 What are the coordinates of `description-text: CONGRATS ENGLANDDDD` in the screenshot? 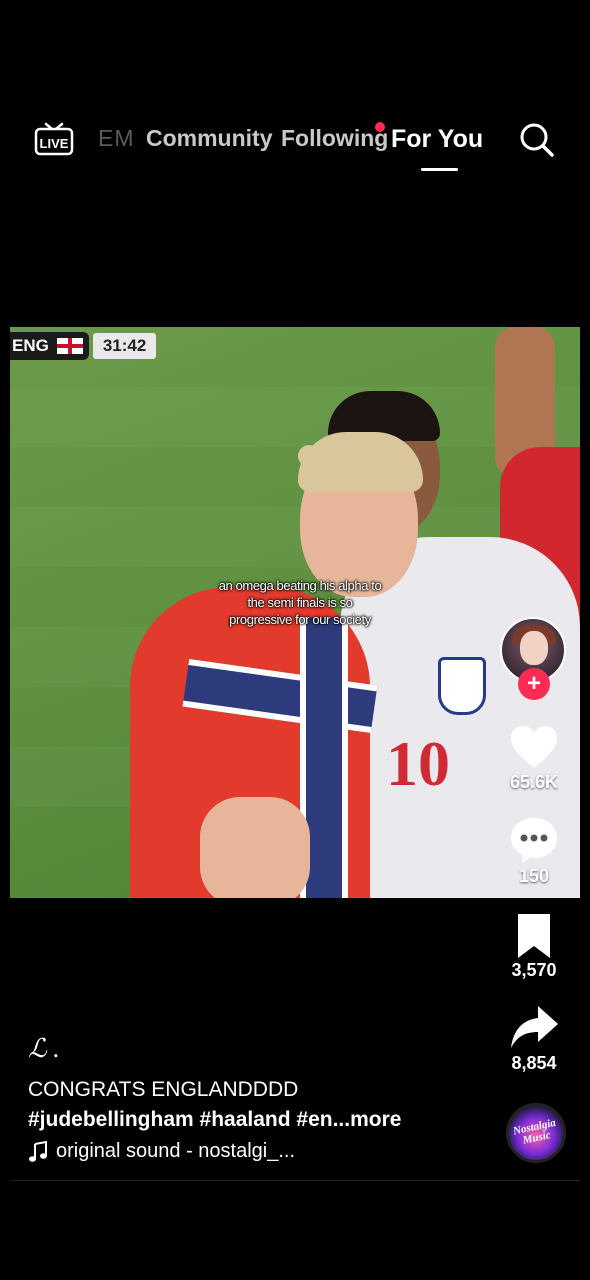 It's located at (163, 1089).